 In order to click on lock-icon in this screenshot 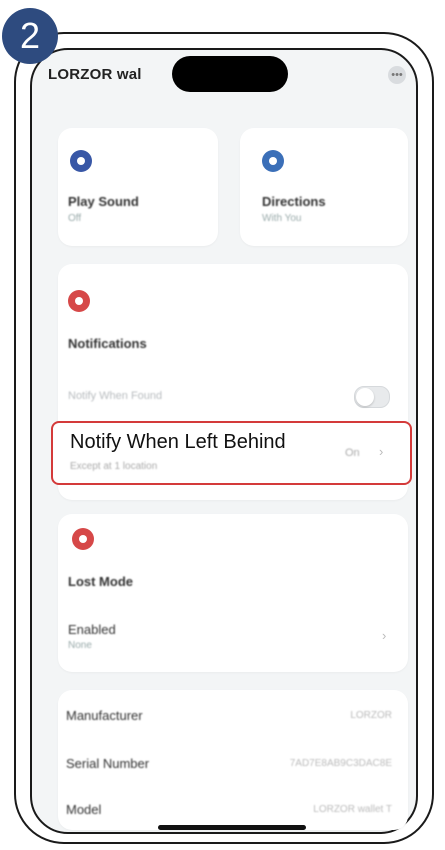, I will do `click(83, 539)`.